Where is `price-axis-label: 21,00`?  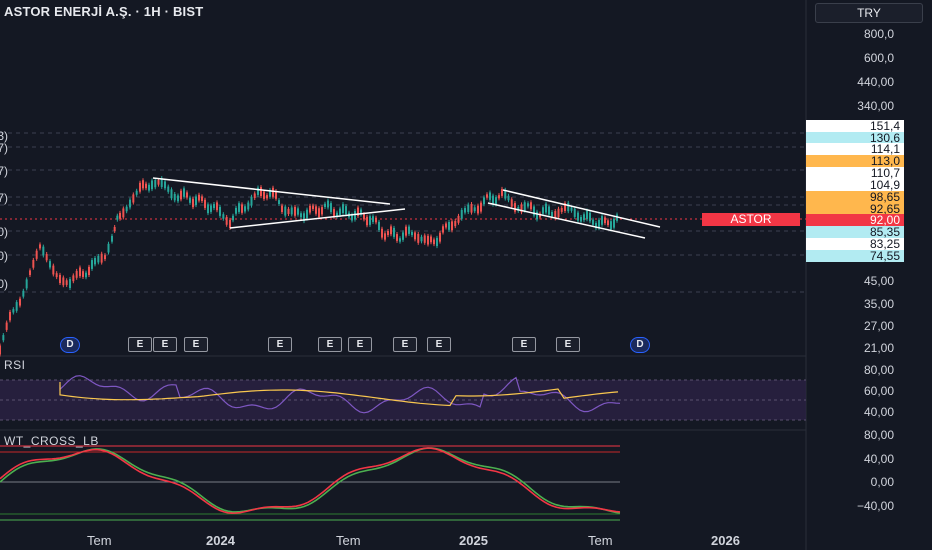 price-axis-label: 21,00 is located at coordinates (878, 348).